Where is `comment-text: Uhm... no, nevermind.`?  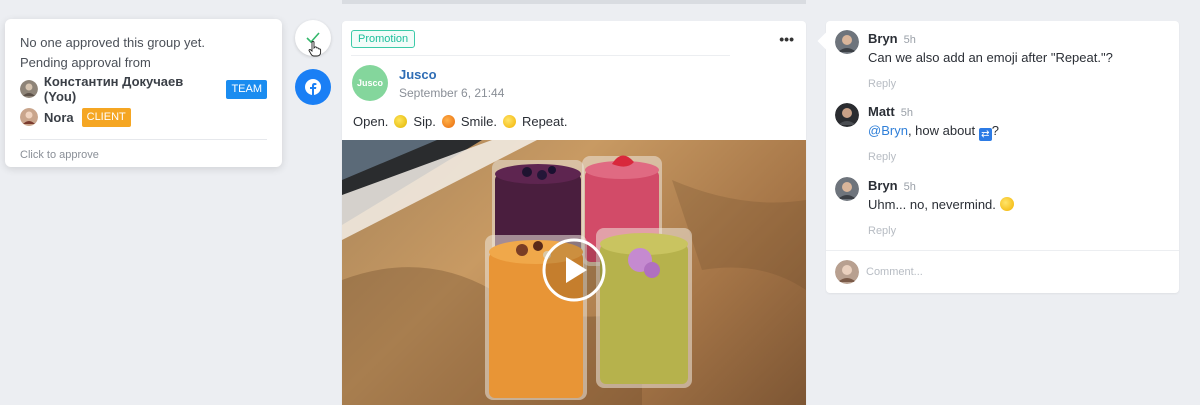
comment-text: Uhm... no, nevermind. is located at coordinates (941, 204).